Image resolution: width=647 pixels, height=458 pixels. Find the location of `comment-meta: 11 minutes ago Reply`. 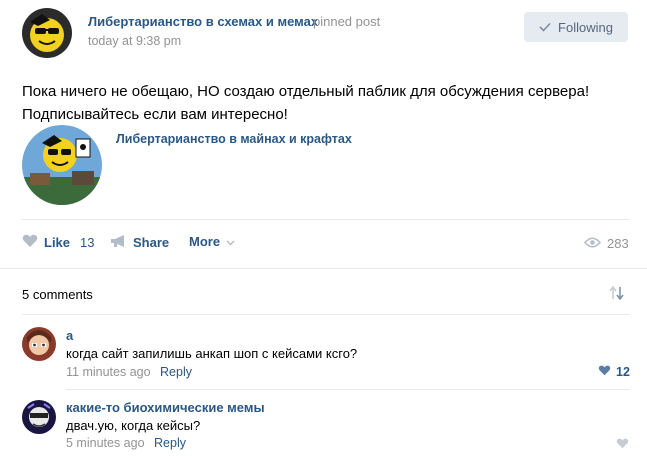

comment-meta: 11 minutes ago Reply is located at coordinates (129, 372).